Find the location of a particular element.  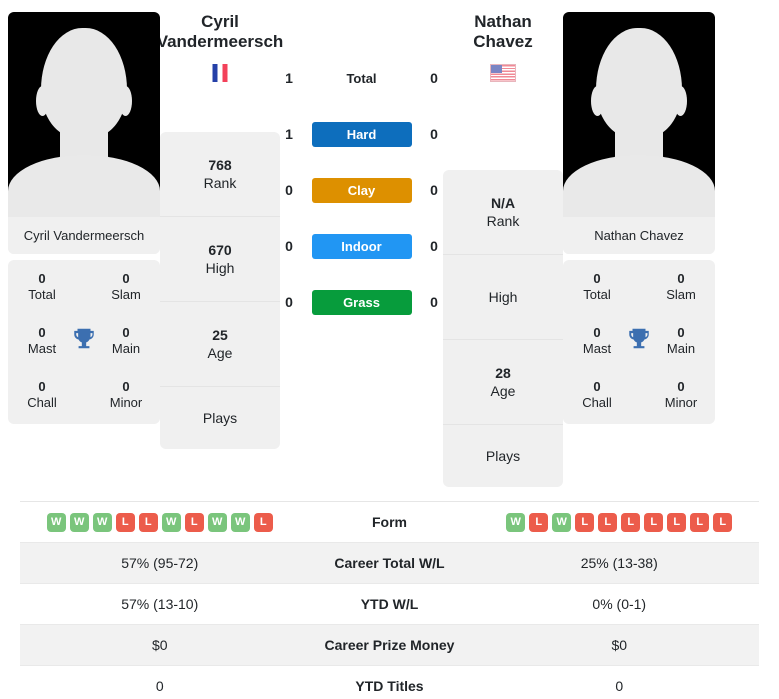

left-high-cell: 670 High is located at coordinates (220, 259).